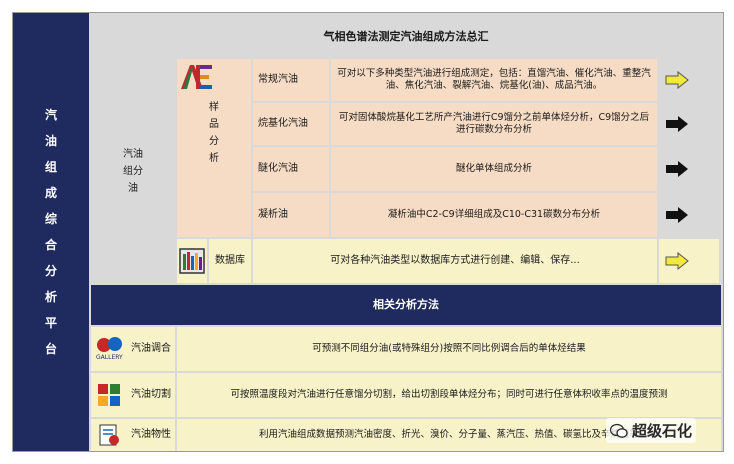 This screenshot has height=464, width=734. I want to click on method-name-condensate: 凝析油, so click(291, 215).